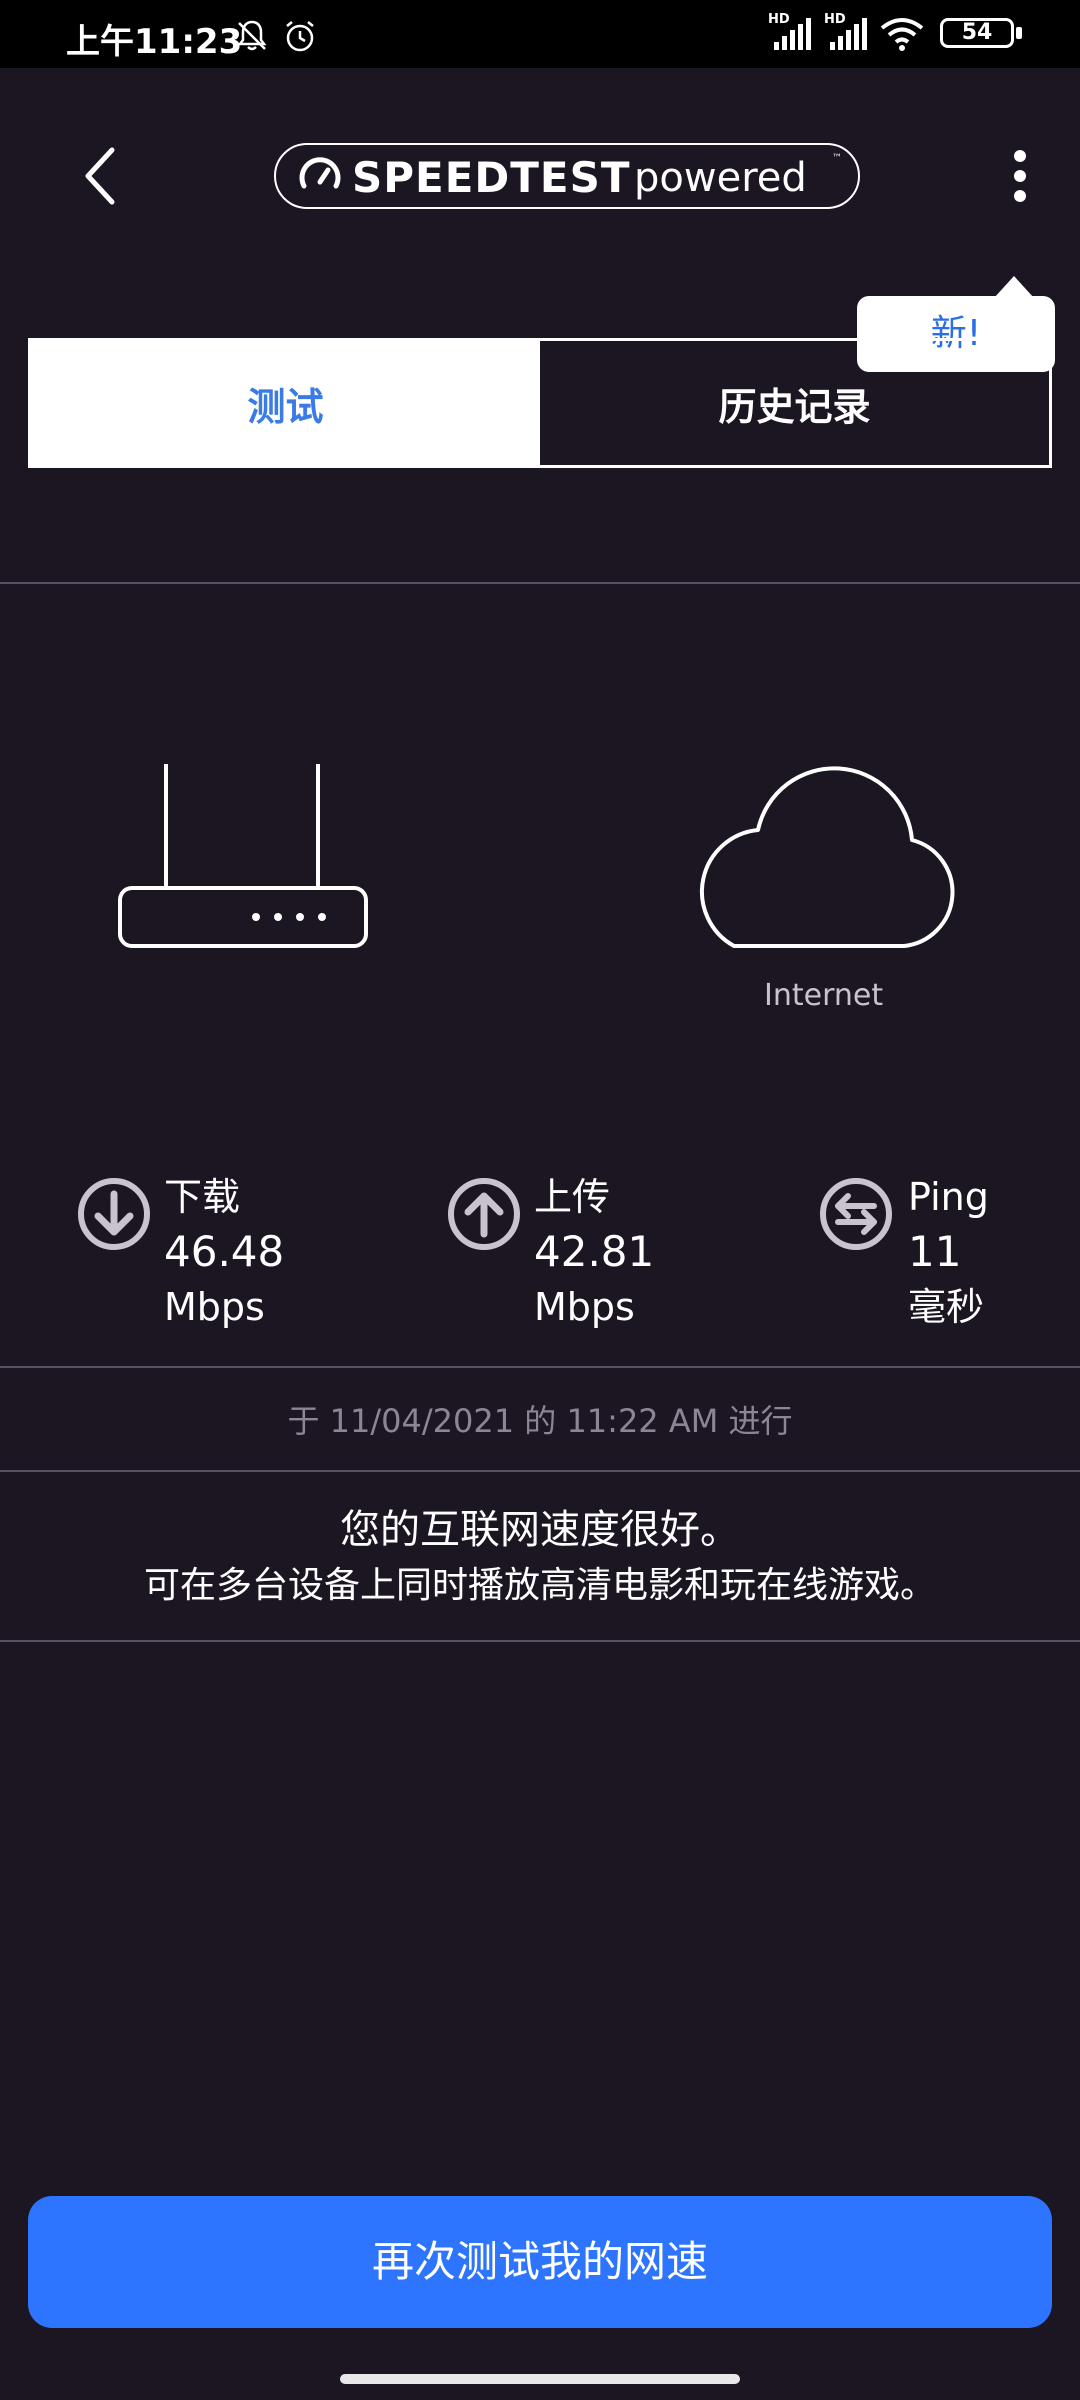  I want to click on ping-text: Ping 11 毫秒, so click(948, 1252).